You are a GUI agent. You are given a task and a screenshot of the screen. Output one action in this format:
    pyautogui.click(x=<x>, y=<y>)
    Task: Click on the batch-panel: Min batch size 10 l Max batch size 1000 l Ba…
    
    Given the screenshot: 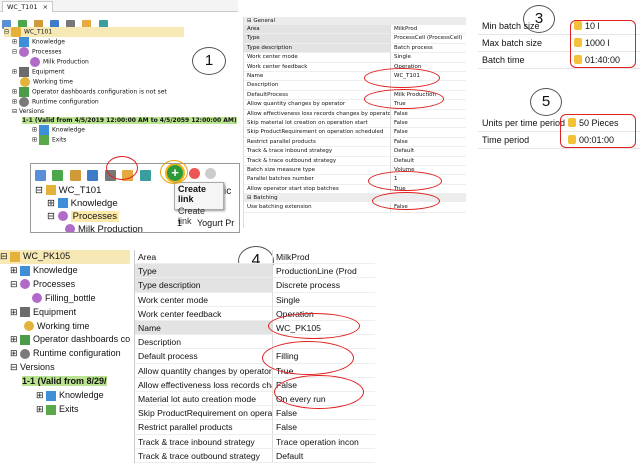 What is the action you would take?
    pyautogui.click(x=559, y=44)
    